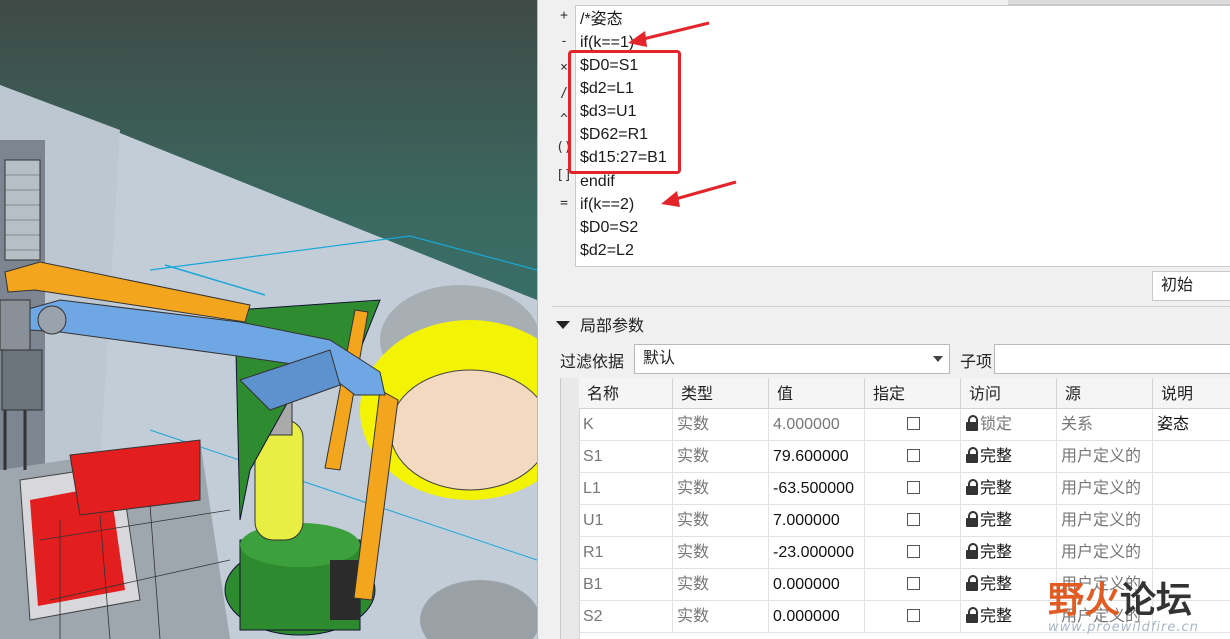 This screenshot has width=1230, height=639. Describe the element at coordinates (1105, 393) in the screenshot. I see `col-header-source: 源` at that location.